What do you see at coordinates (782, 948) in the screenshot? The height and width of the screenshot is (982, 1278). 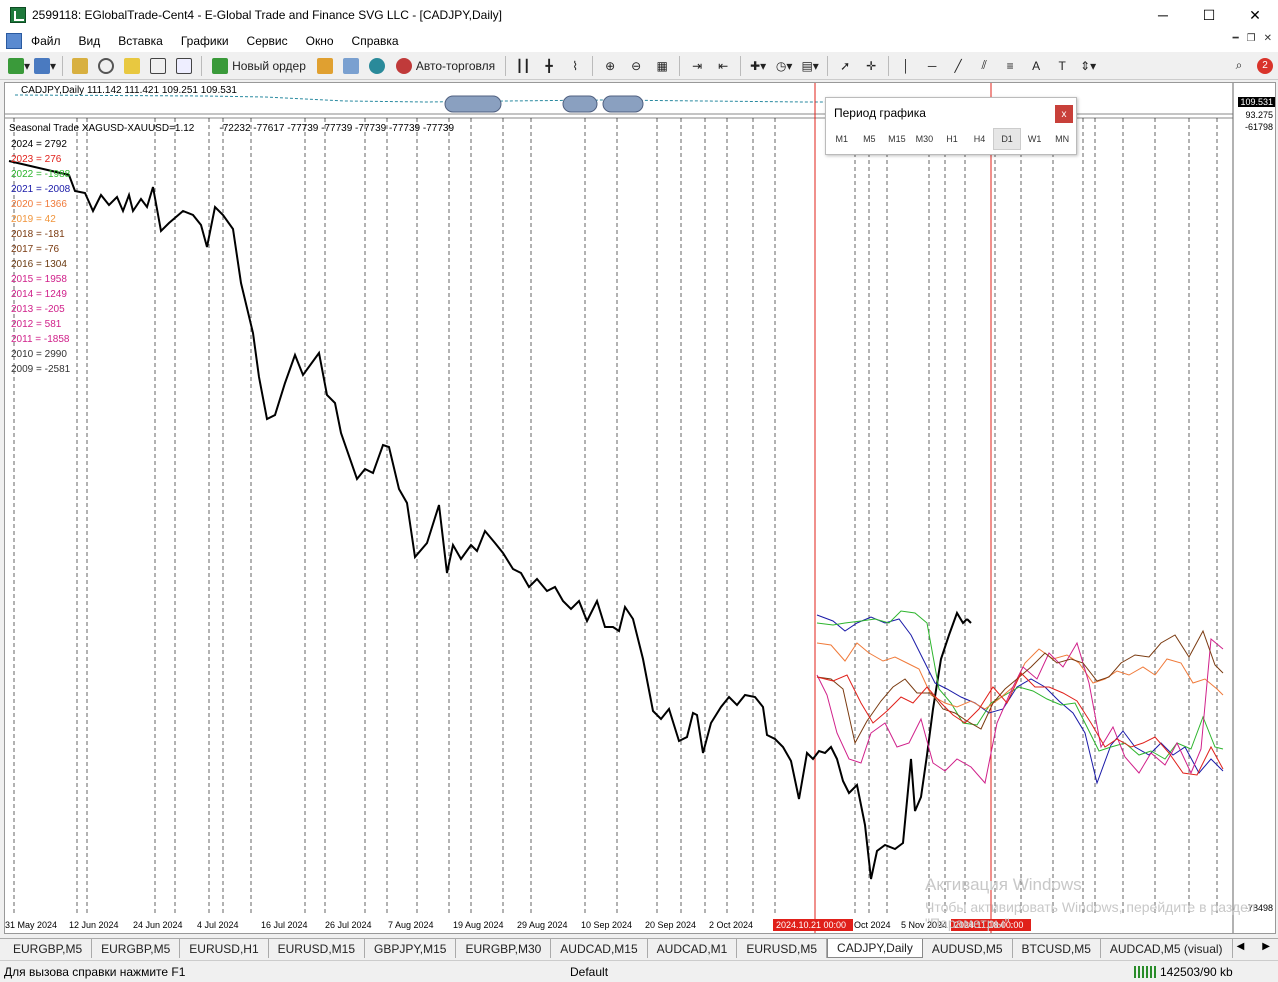 I see `chart-tab: EURUSD,M5` at bounding box center [782, 948].